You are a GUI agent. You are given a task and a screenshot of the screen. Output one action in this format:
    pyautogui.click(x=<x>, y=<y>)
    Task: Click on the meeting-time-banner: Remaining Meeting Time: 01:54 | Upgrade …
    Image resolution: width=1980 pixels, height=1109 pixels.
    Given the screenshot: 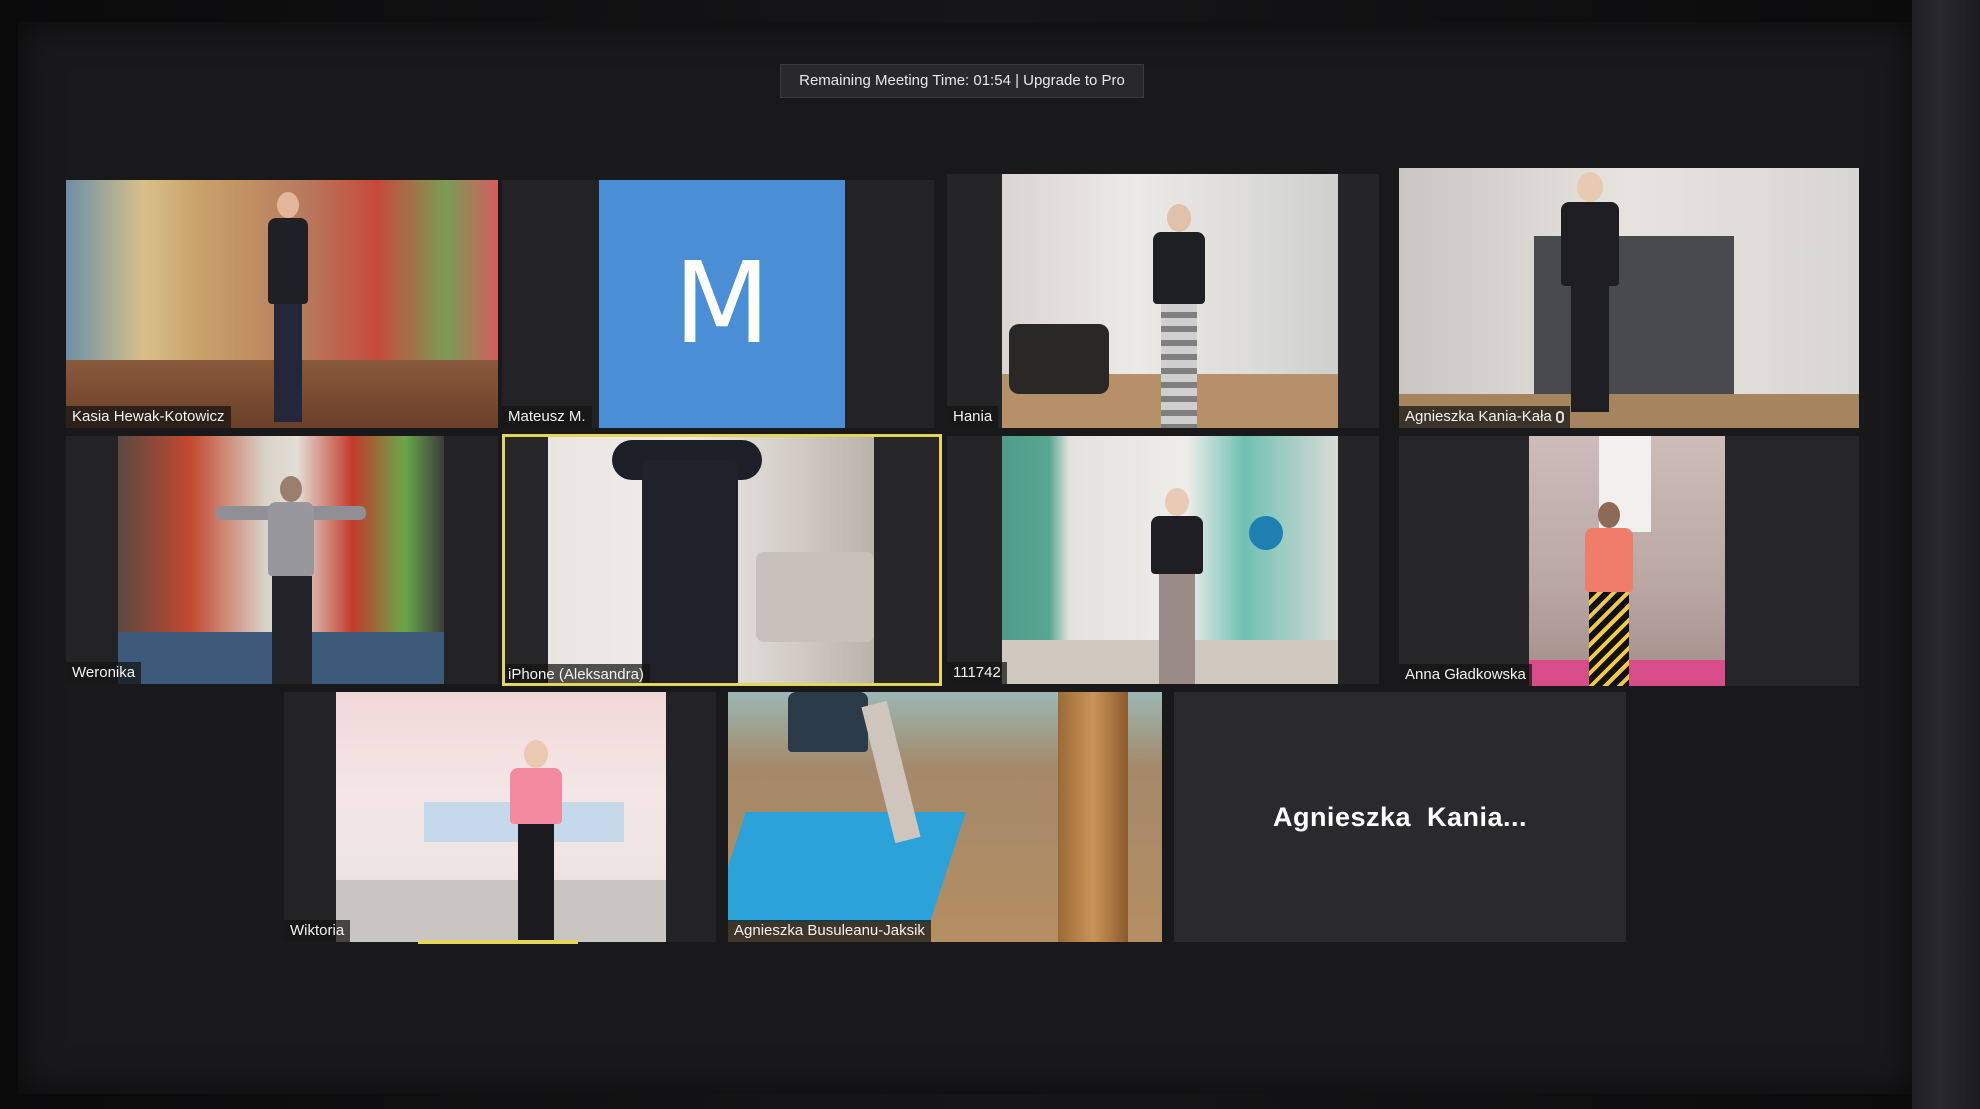 What is the action you would take?
    pyautogui.click(x=962, y=81)
    